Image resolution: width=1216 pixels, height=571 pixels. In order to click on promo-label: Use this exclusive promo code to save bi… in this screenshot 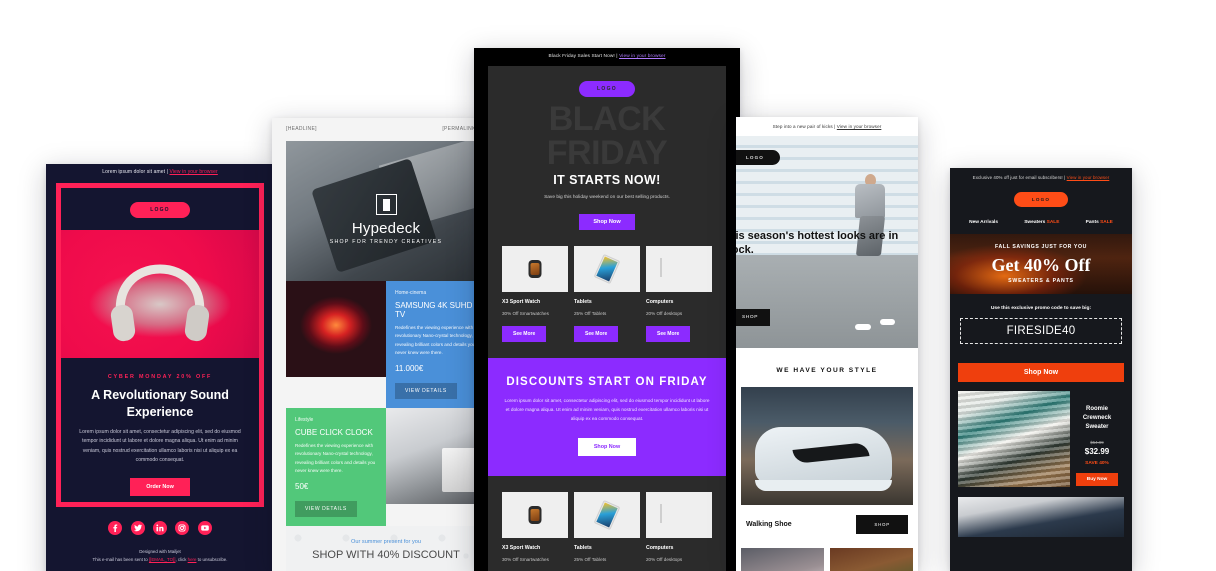, I will do `click(1041, 308)`.